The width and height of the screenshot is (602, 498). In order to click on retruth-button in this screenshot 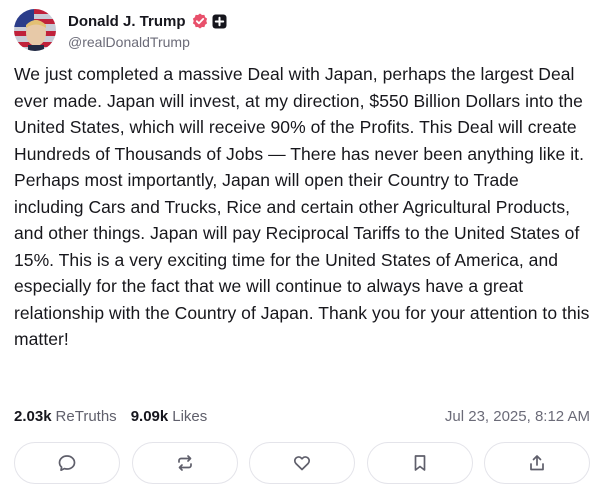, I will do `click(184, 463)`.